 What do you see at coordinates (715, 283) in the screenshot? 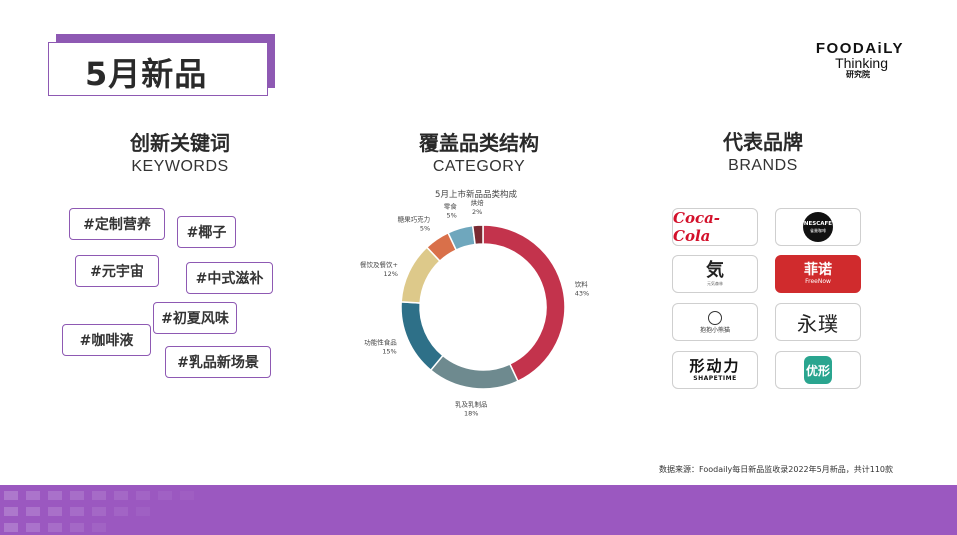
I see `genki-forest-sub: 元気森林` at bounding box center [715, 283].